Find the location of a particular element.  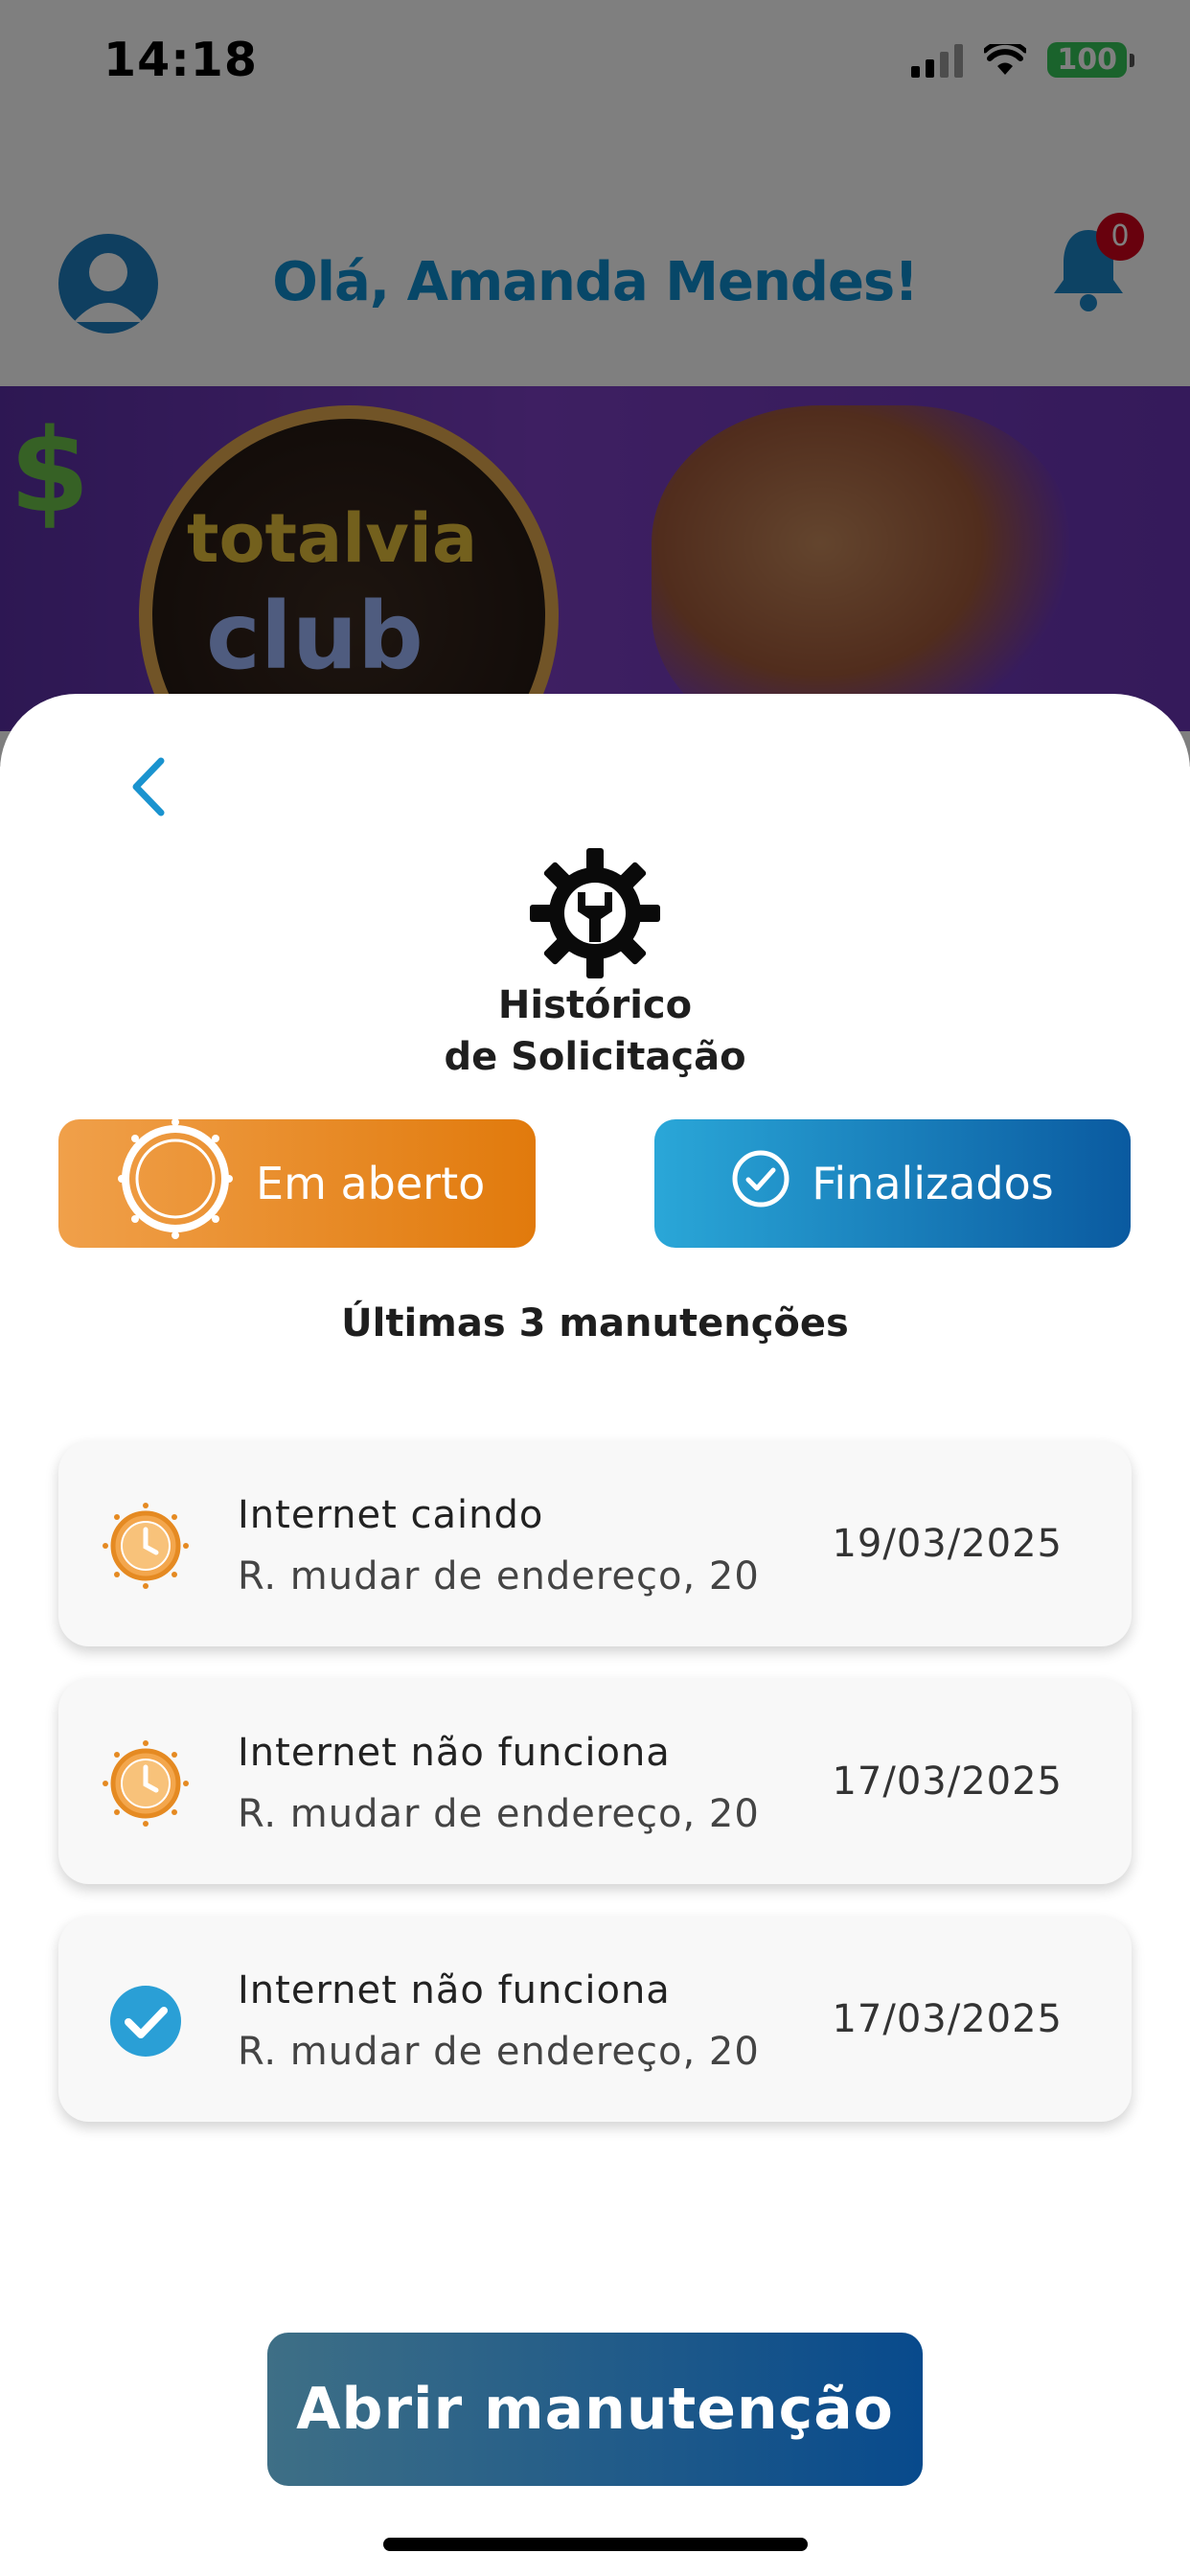

open-maintenance-button: Abrir manutenção is located at coordinates (595, 2409).